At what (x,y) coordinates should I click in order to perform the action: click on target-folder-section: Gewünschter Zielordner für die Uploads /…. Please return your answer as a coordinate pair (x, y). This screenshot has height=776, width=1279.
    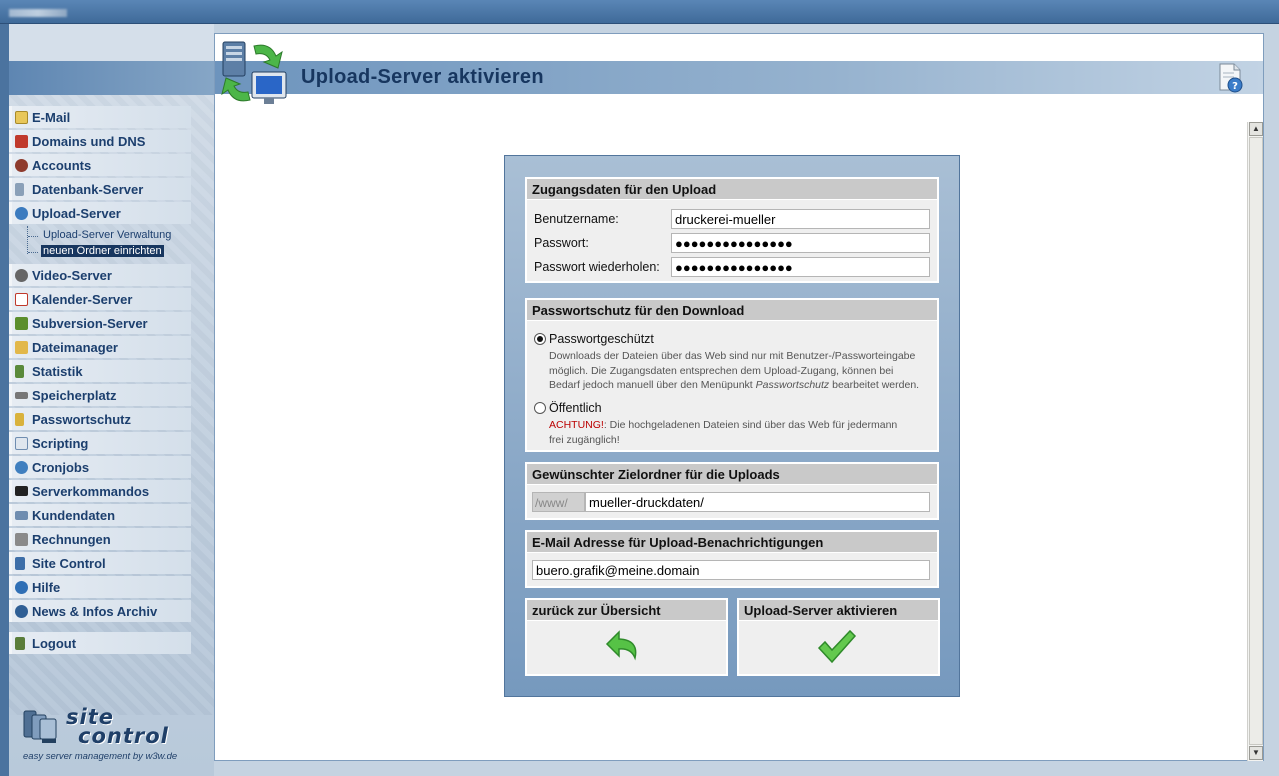
    Looking at the image, I should click on (732, 491).